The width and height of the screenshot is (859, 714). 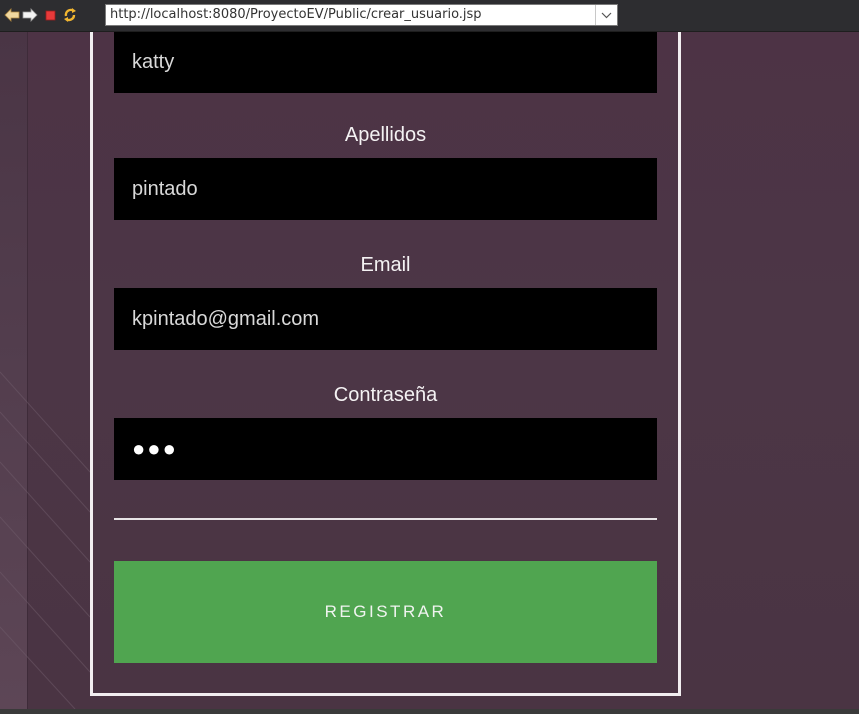 I want to click on back-arrow-icon, so click(x=12, y=15).